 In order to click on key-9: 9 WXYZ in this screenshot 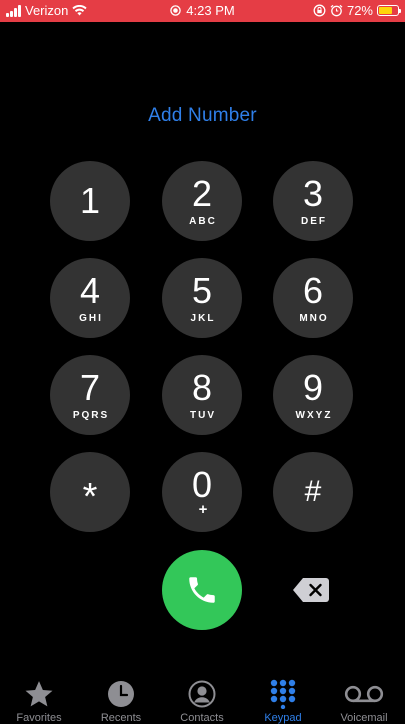, I will do `click(313, 395)`.